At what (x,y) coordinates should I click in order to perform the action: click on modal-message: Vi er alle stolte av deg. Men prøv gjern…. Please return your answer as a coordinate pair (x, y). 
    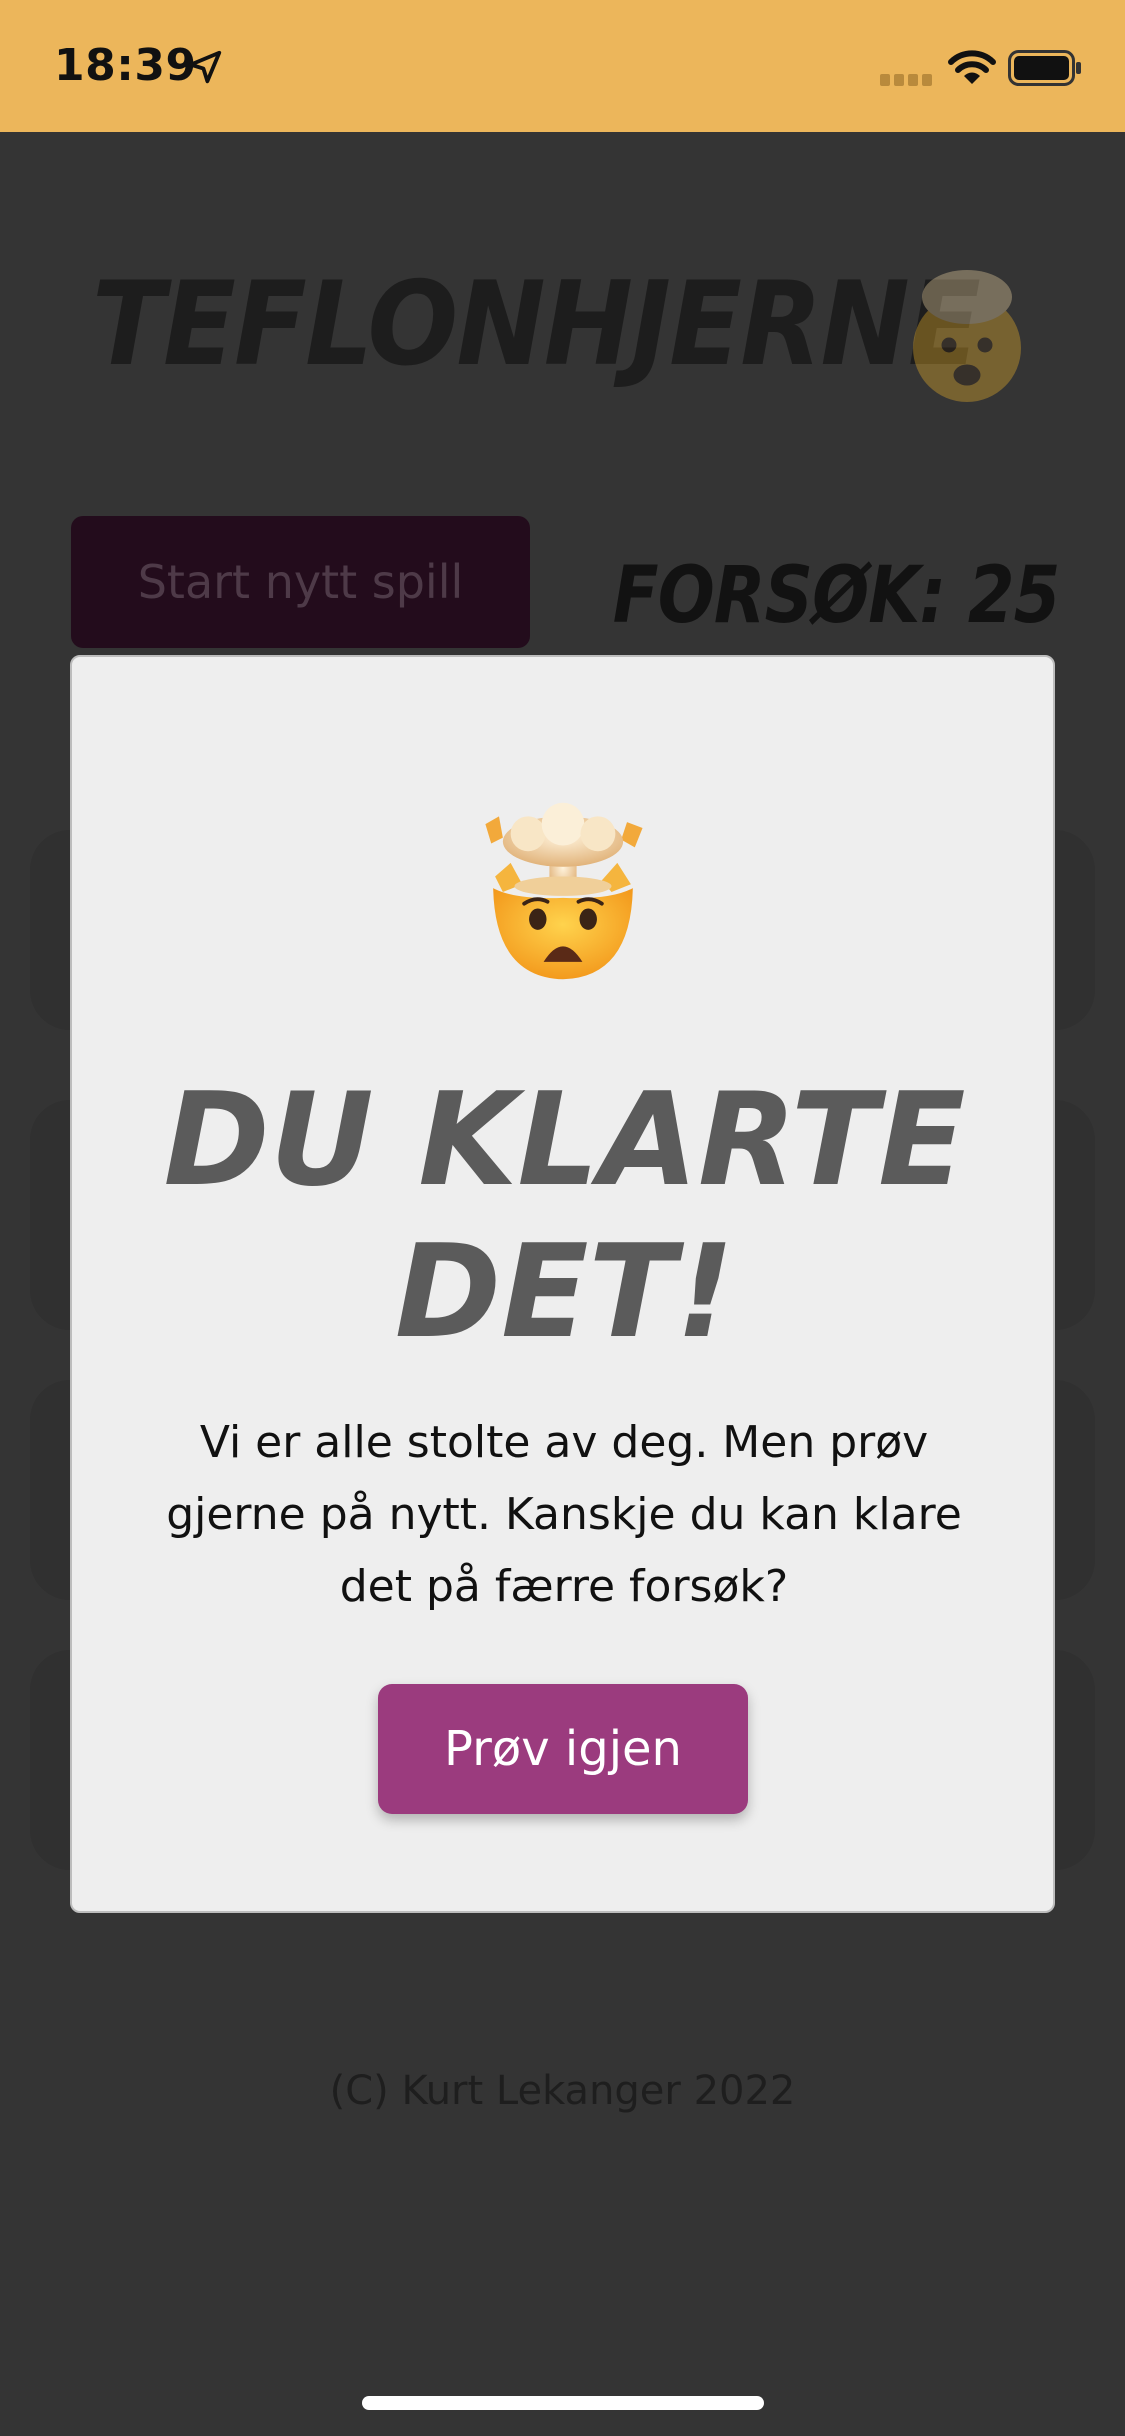
    Looking at the image, I should click on (564, 1514).